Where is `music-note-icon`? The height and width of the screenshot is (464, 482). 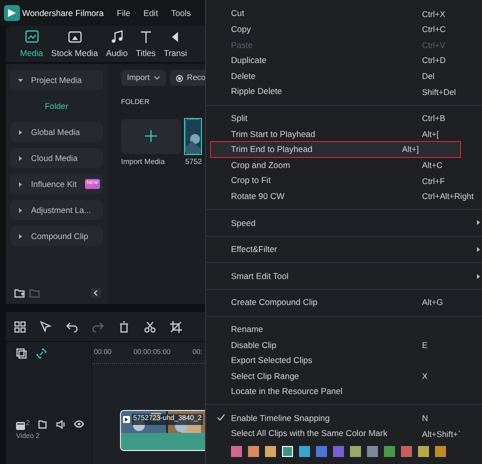 music-note-icon is located at coordinates (116, 36).